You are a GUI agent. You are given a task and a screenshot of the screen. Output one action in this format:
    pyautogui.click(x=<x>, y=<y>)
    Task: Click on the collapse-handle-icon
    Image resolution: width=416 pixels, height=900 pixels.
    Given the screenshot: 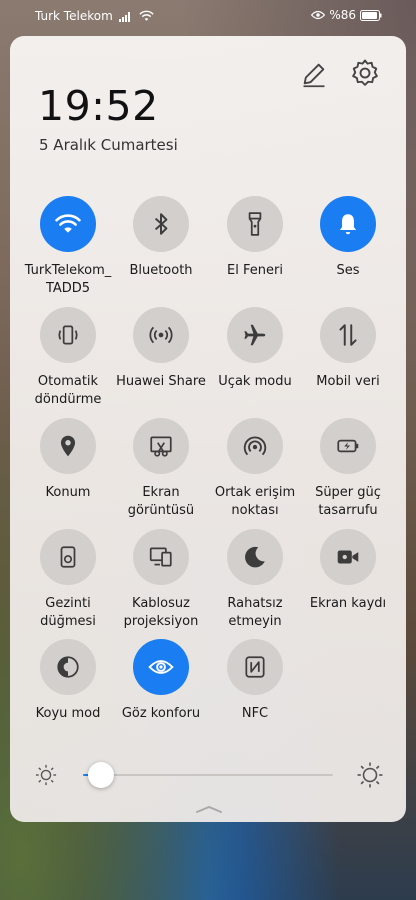 What is the action you would take?
    pyautogui.click(x=209, y=809)
    